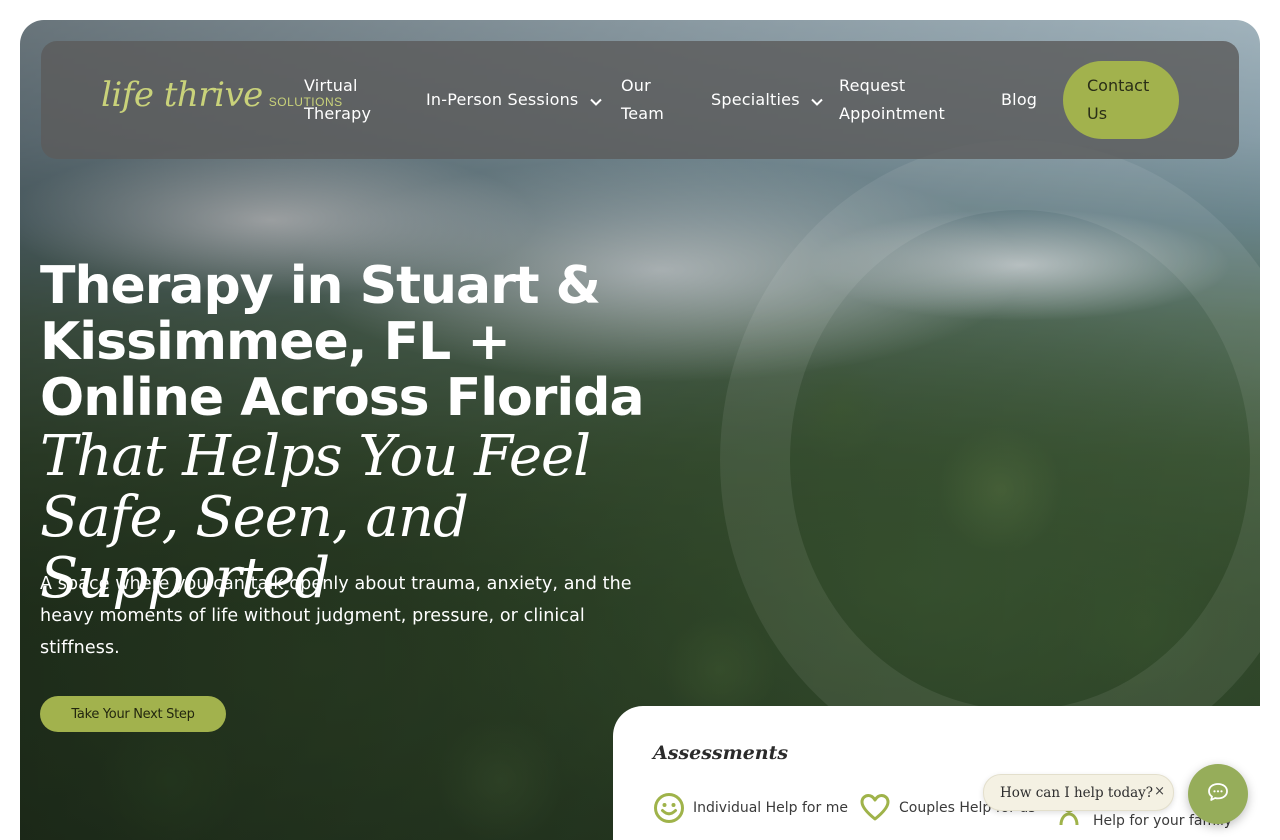 This screenshot has width=1280, height=840. Describe the element at coordinates (331, 85) in the screenshot. I see `nav-virtual-therapy-line1: Virtual` at that location.